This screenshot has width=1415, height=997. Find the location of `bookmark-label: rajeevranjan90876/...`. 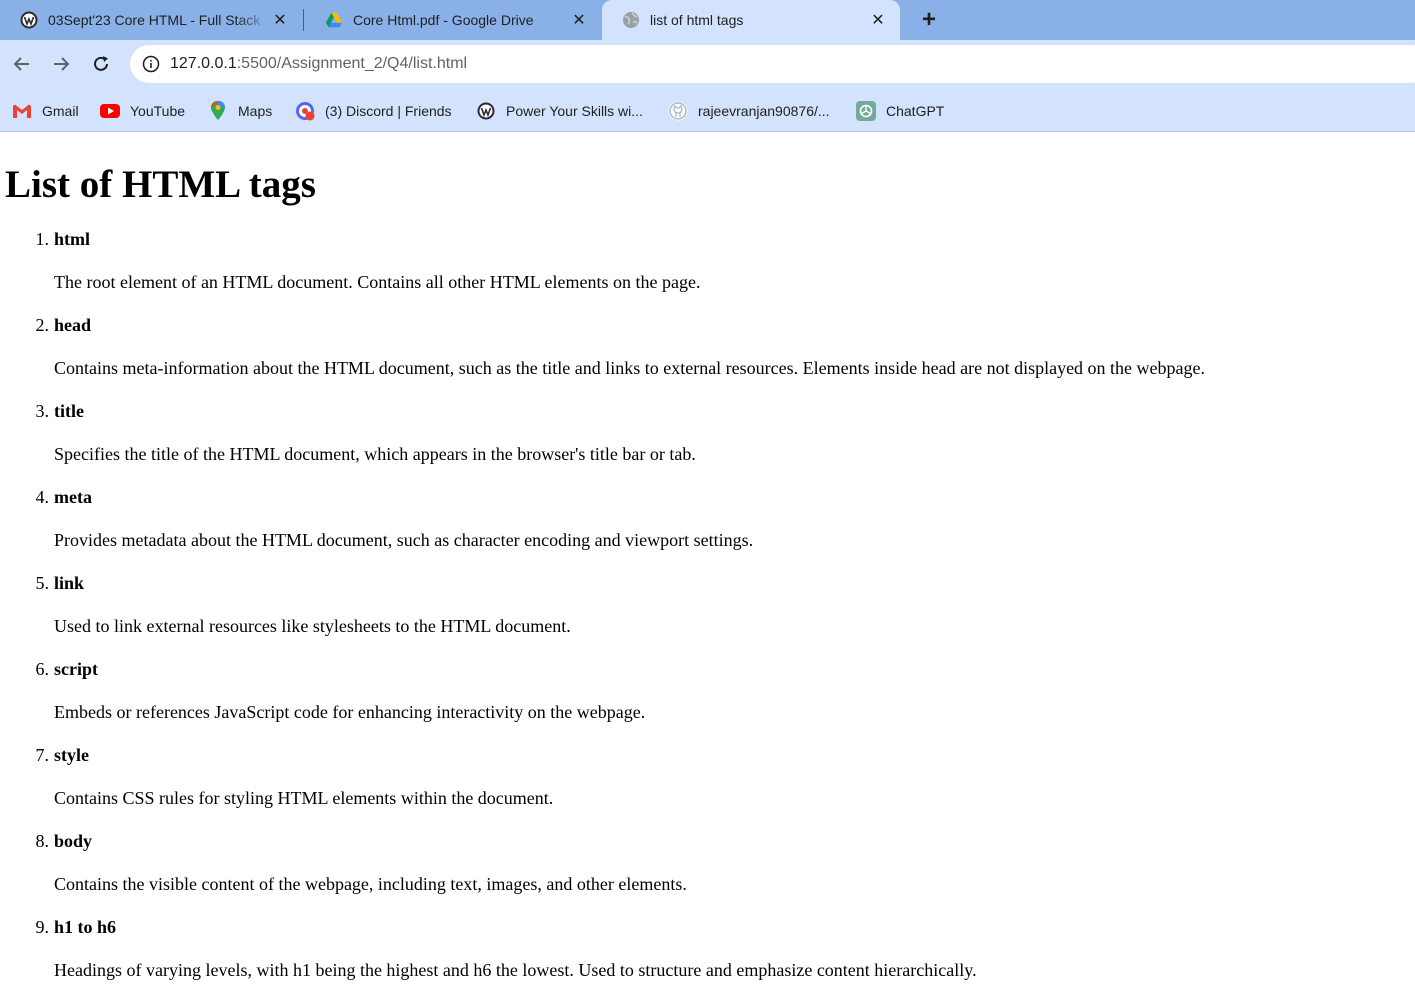

bookmark-label: rajeevranjan90876/... is located at coordinates (764, 111).